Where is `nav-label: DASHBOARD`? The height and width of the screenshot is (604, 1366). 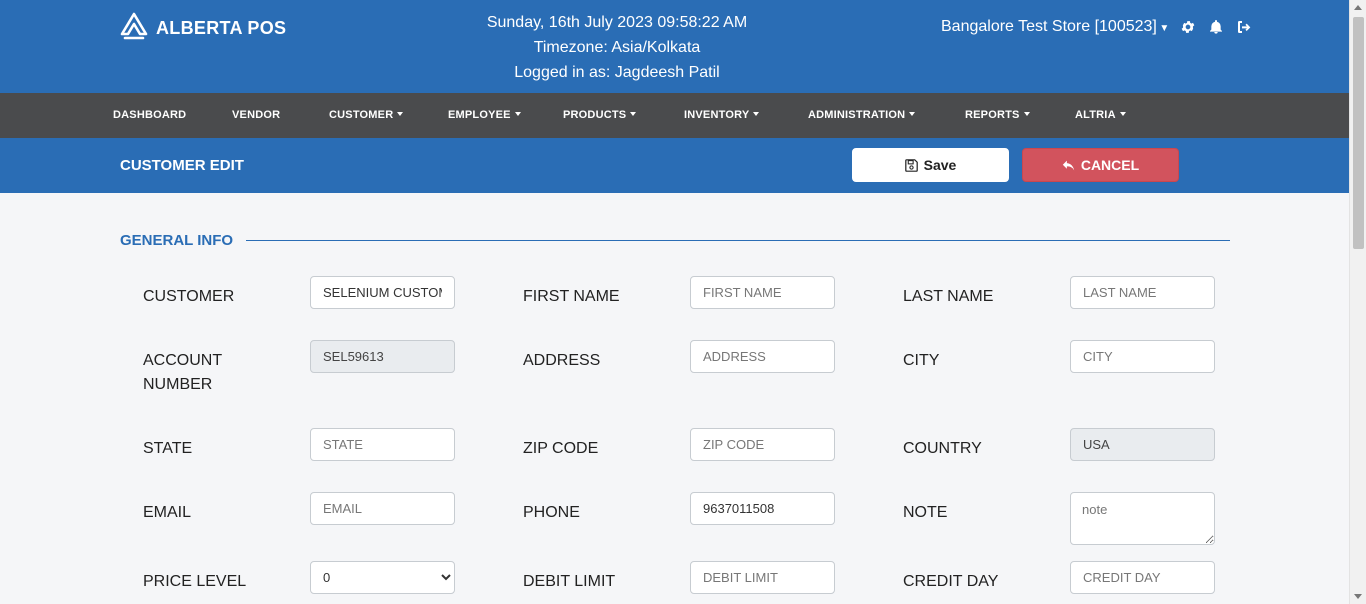 nav-label: DASHBOARD is located at coordinates (150, 115).